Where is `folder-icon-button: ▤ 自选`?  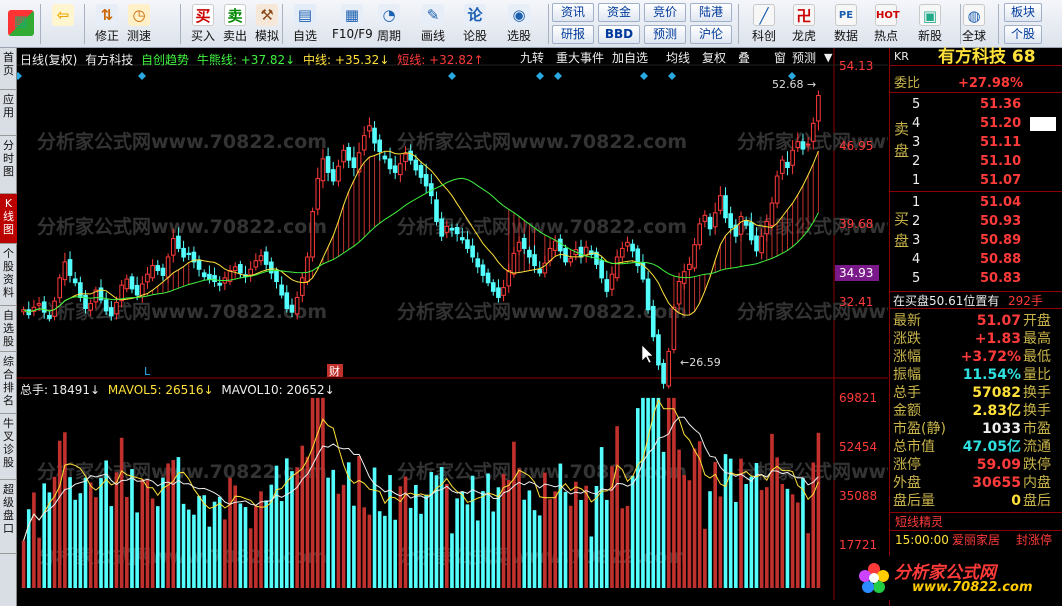 folder-icon-button: ▤ 自选 is located at coordinates (305, 24).